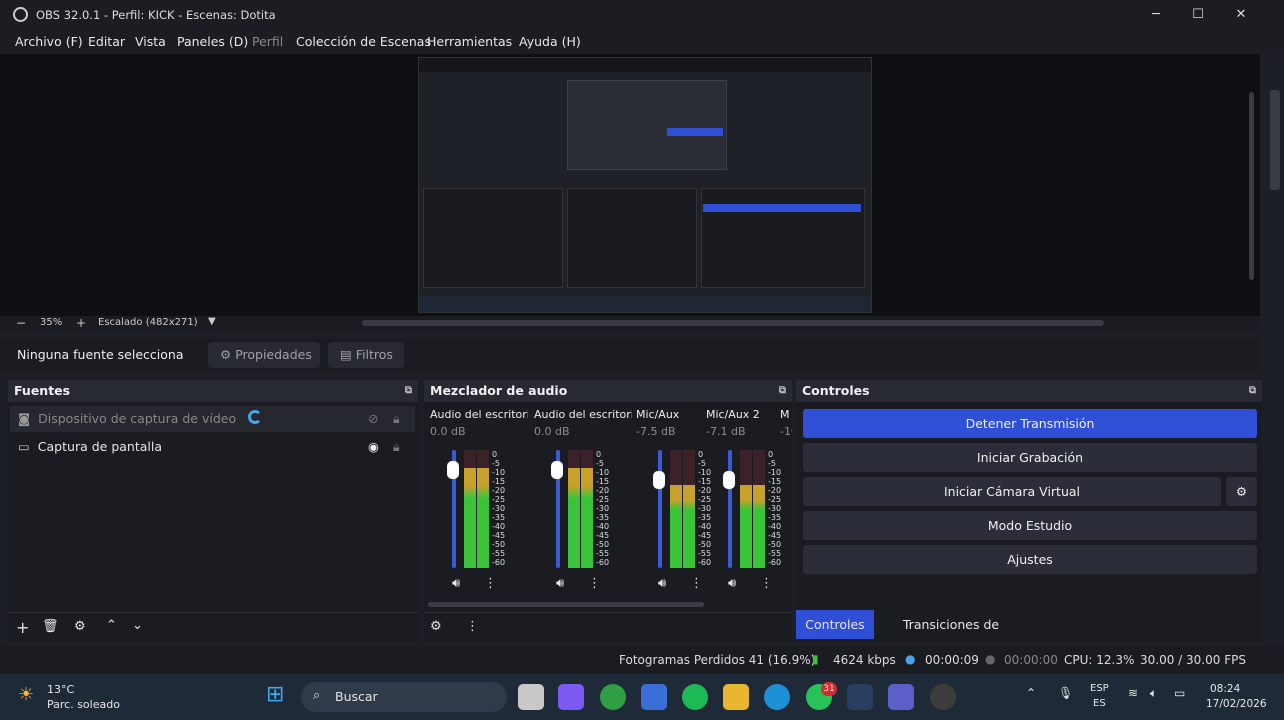 Image resolution: width=1284 pixels, height=720 pixels. I want to click on clock-time: 08:24, so click(1225, 689).